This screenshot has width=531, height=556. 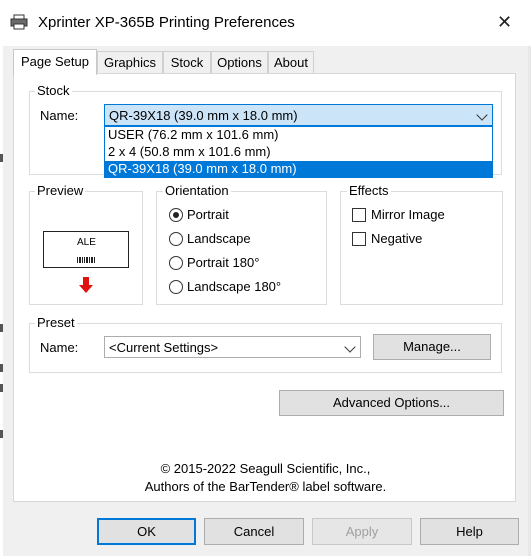 What do you see at coordinates (239, 62) in the screenshot?
I see `tab-options: Options` at bounding box center [239, 62].